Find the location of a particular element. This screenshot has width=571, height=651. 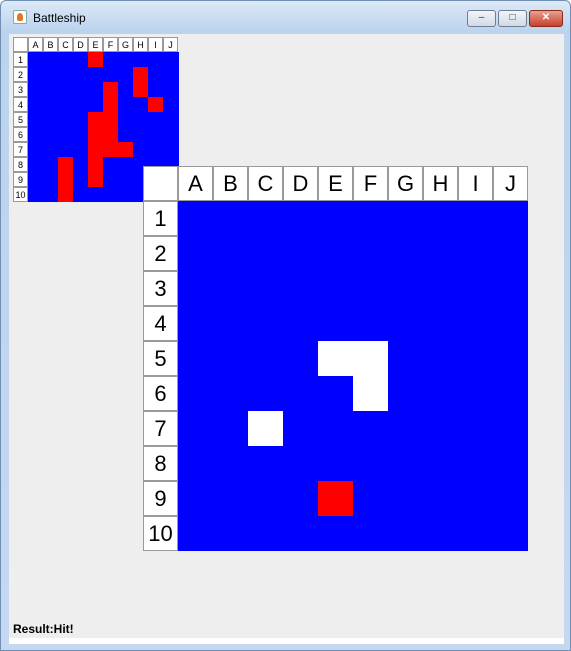

window-title: Battleship is located at coordinates (59, 18).